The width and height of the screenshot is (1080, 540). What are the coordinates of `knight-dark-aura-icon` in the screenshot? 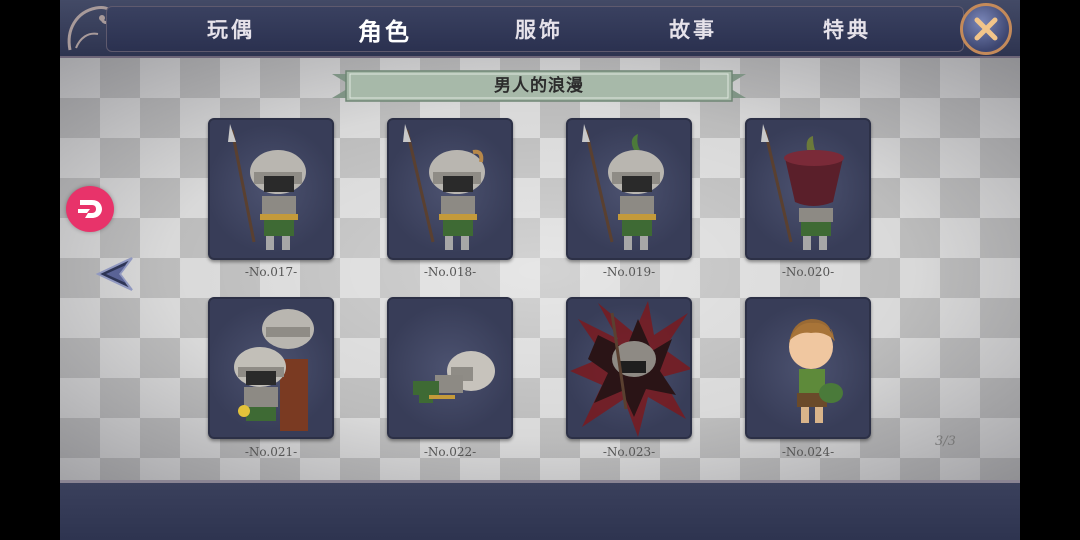 It's located at (630, 369).